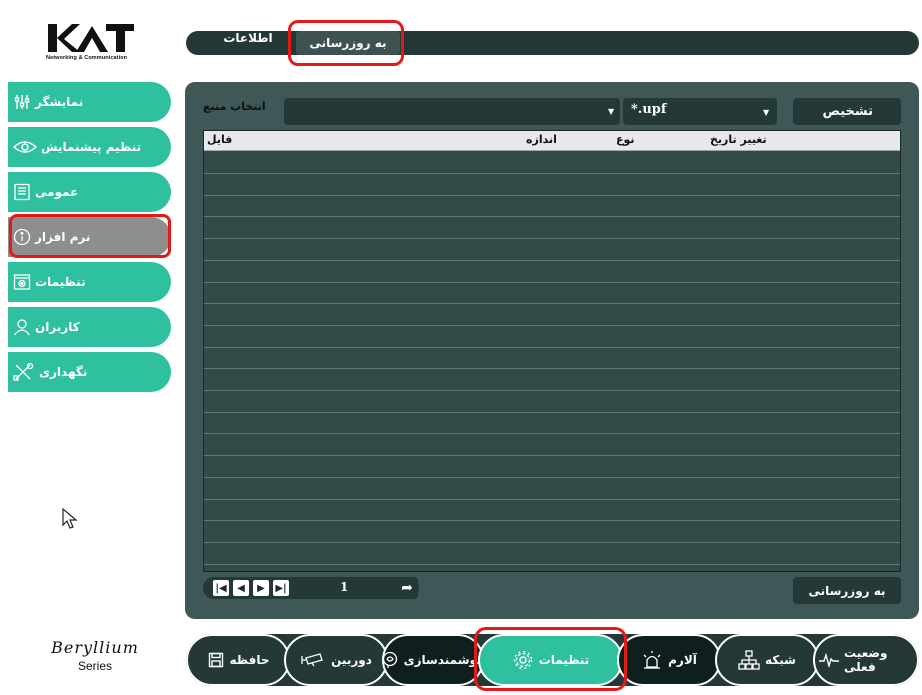  What do you see at coordinates (847, 111) in the screenshot?
I see `detect-button: تشخیص` at bounding box center [847, 111].